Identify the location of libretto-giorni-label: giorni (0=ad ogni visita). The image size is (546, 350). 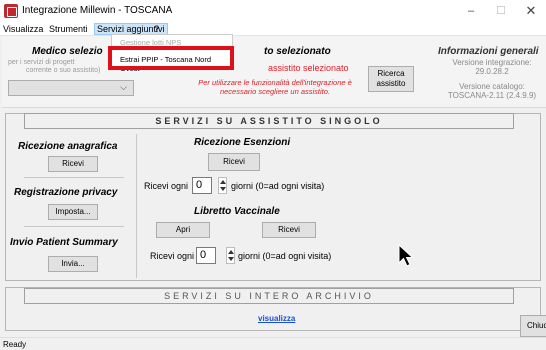
(285, 256).